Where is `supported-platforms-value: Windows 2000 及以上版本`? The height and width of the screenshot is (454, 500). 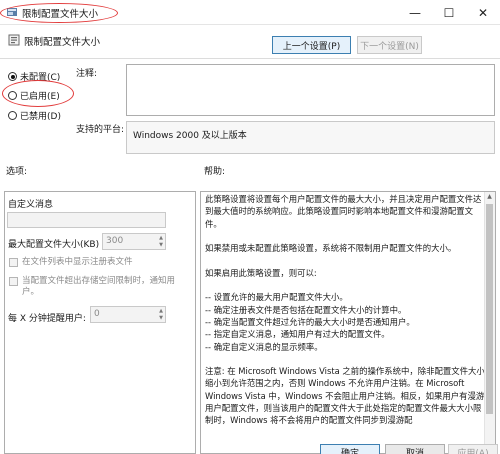
supported-platforms-value: Windows 2000 及以上版本 is located at coordinates (310, 137).